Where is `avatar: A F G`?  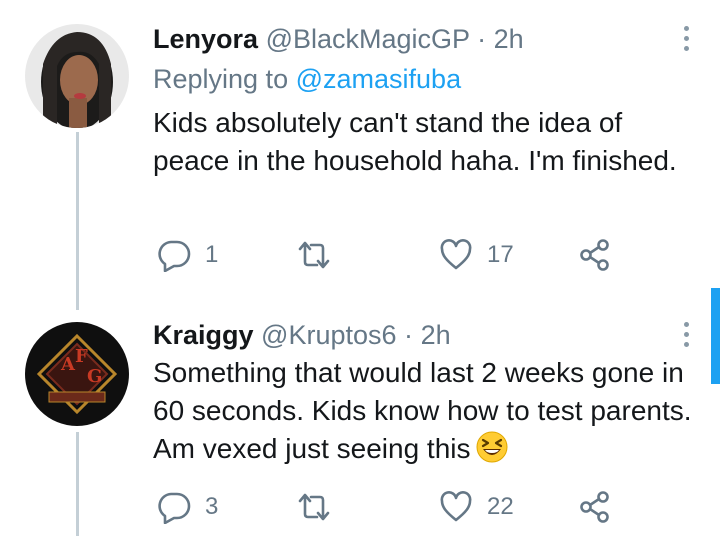 avatar: A F G is located at coordinates (77, 374).